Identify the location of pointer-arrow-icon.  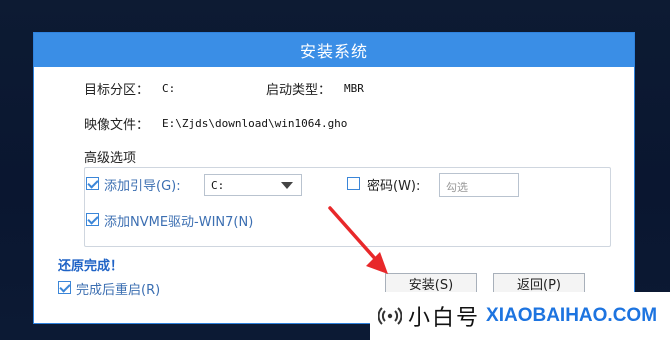
(358, 240).